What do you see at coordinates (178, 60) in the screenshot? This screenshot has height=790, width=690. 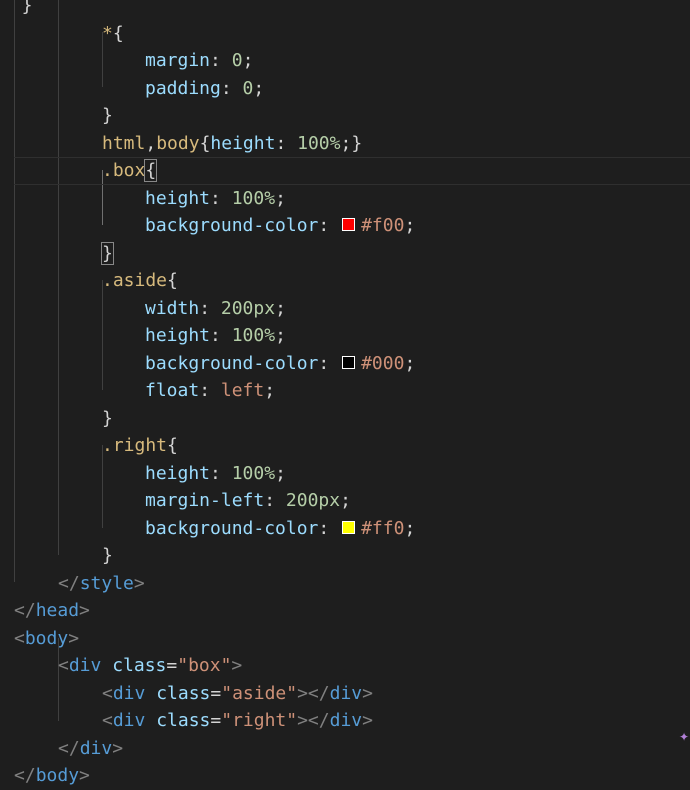 I see `code-token: margin` at bounding box center [178, 60].